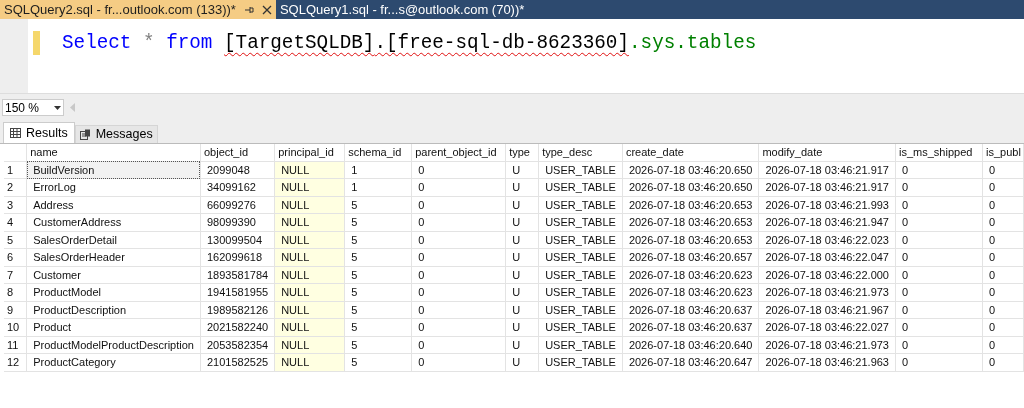 This screenshot has height=408, width=1024. I want to click on column-header: create_date, so click(690, 152).